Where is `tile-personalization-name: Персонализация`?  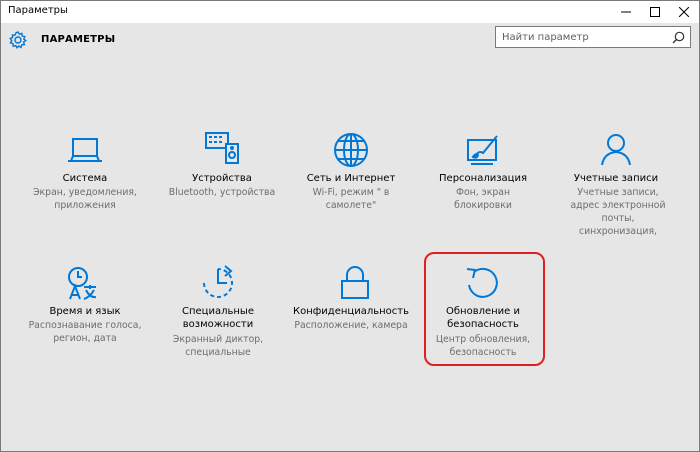 tile-personalization-name: Персонализация is located at coordinates (483, 178).